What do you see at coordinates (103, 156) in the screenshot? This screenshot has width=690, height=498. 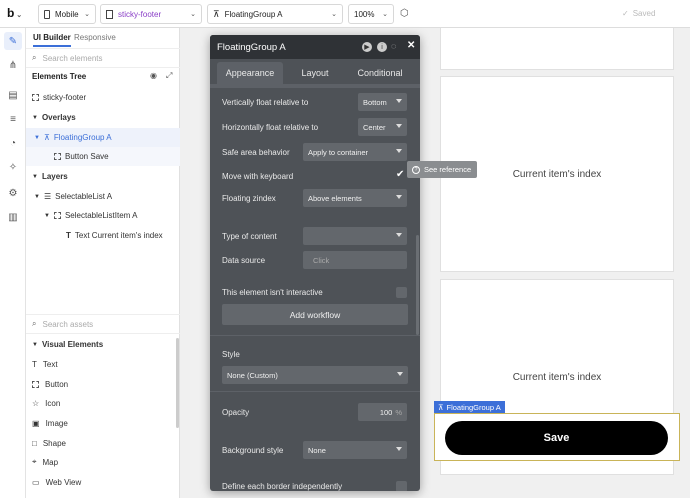 I see `tree-item-button-save: Button Save` at bounding box center [103, 156].